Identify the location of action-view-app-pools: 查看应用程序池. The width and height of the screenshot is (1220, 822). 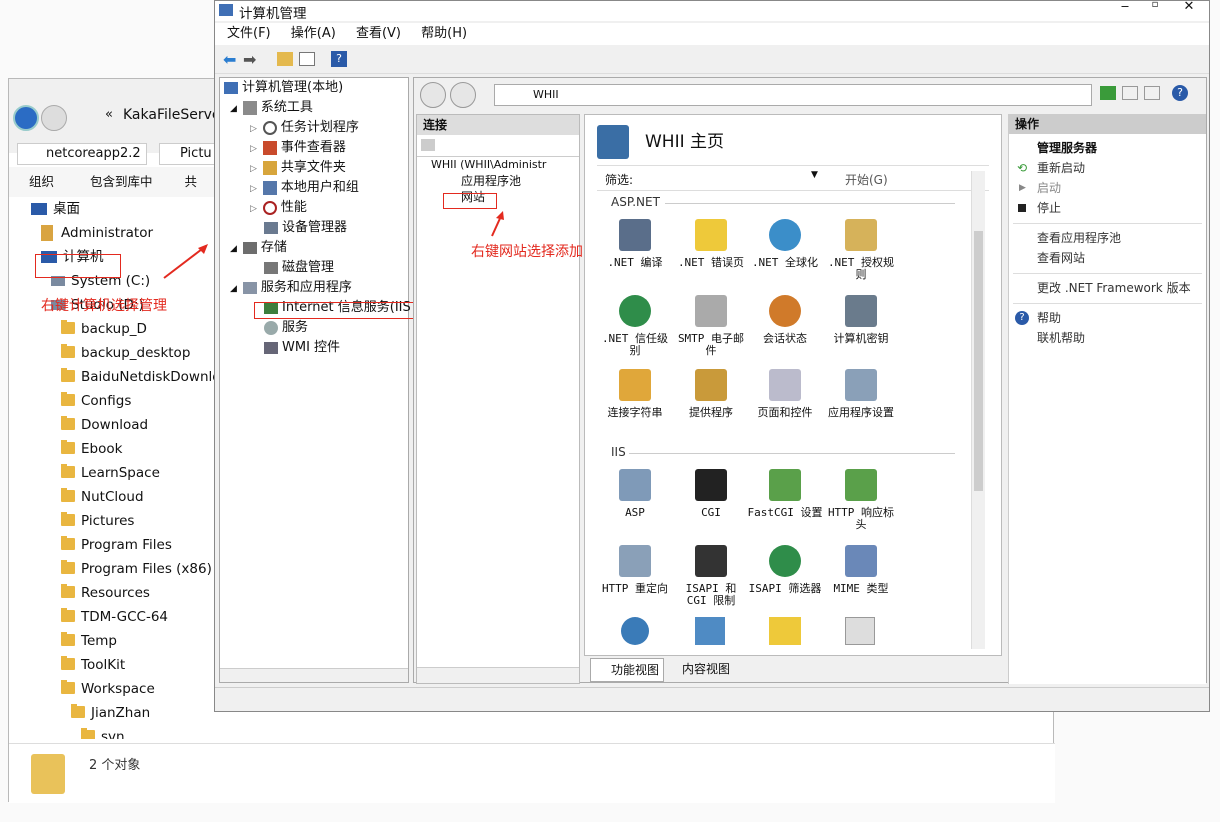
(1107, 238).